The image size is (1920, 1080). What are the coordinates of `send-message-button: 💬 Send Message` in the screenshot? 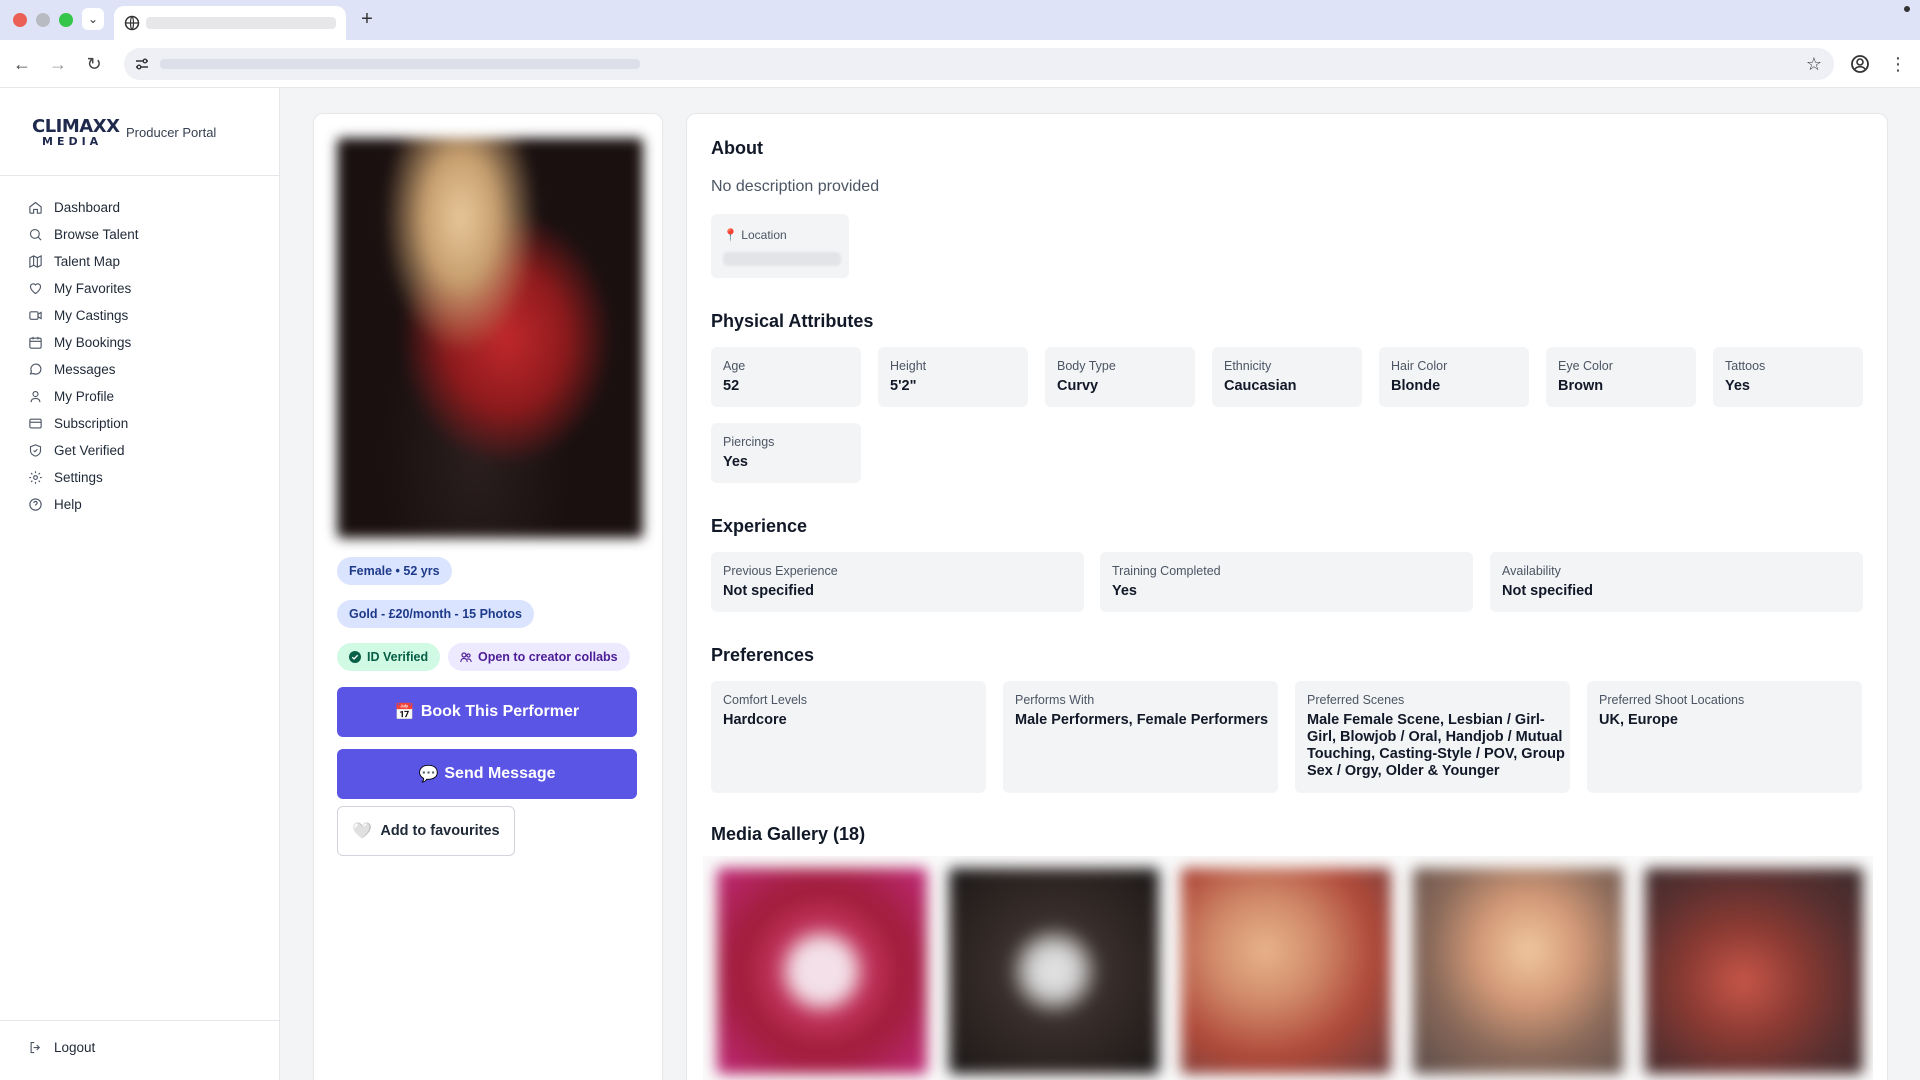 It's located at (487, 774).